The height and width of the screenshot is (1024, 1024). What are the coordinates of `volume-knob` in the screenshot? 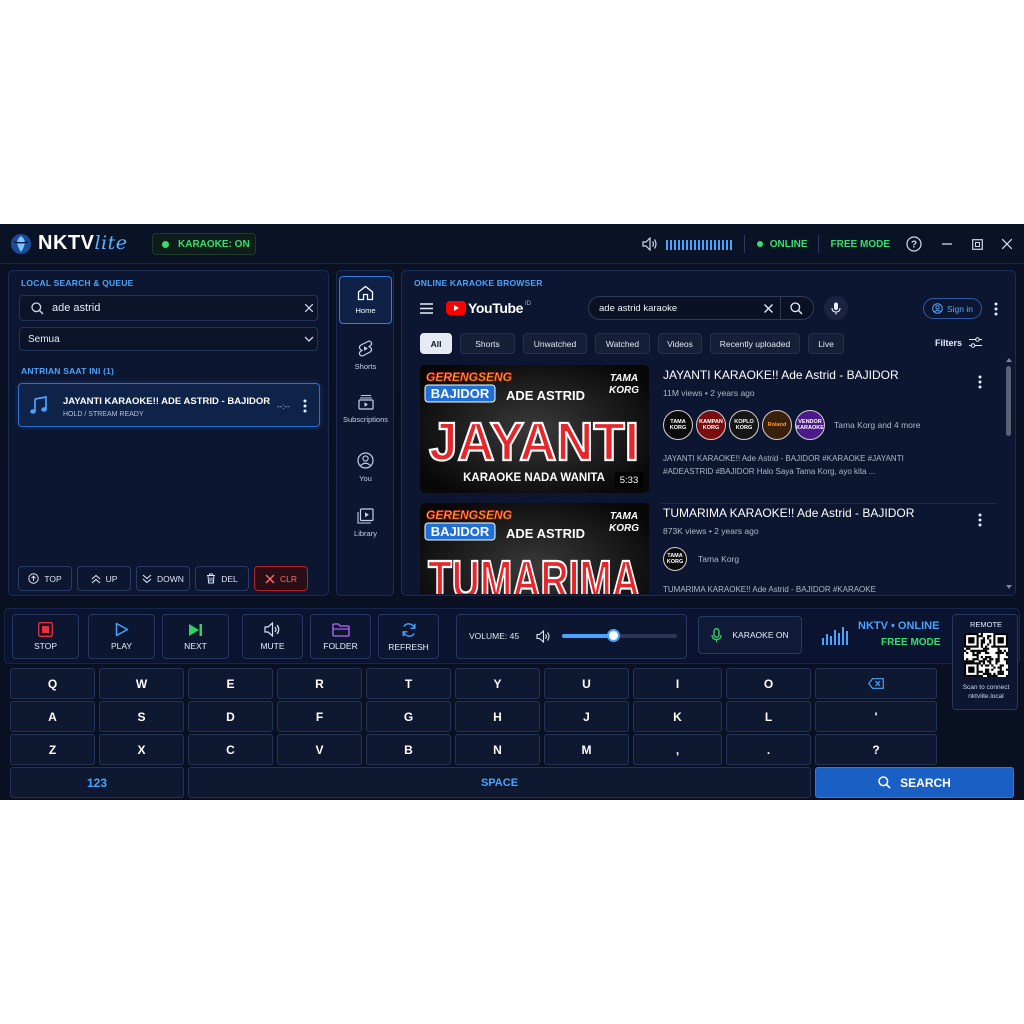 It's located at (614, 635).